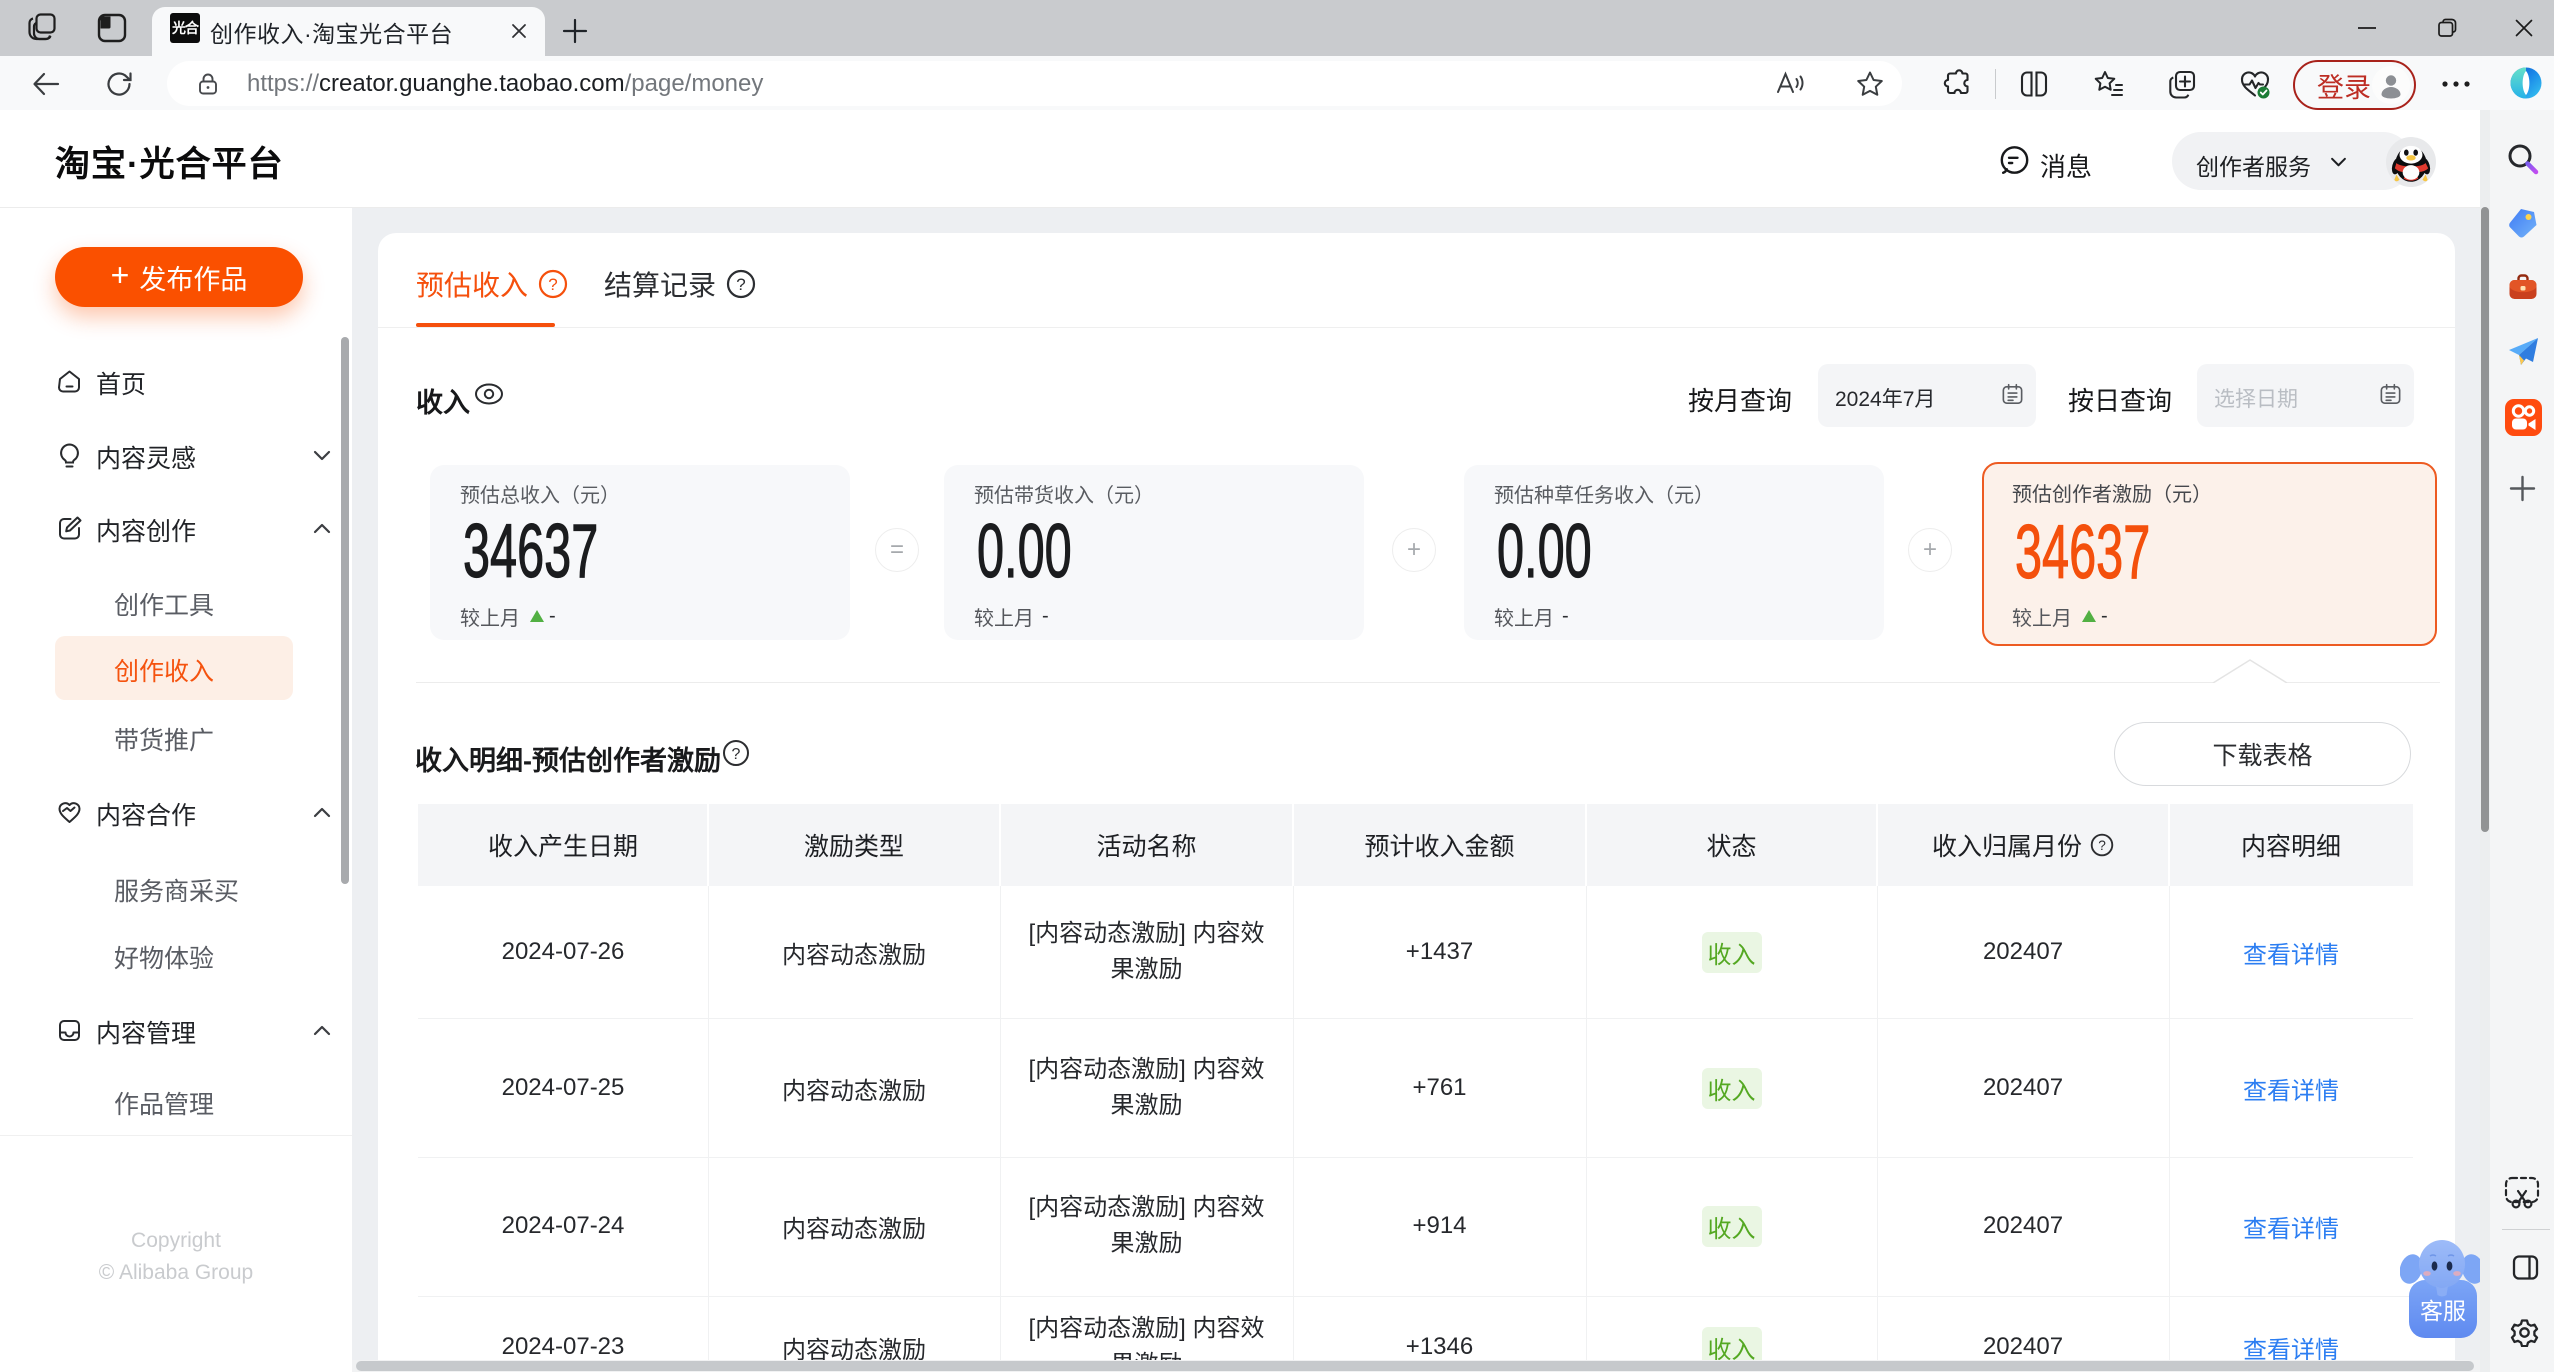 The width and height of the screenshot is (2554, 1372). What do you see at coordinates (2443, 1311) in the screenshot?
I see `svg-text: 客服` at bounding box center [2443, 1311].